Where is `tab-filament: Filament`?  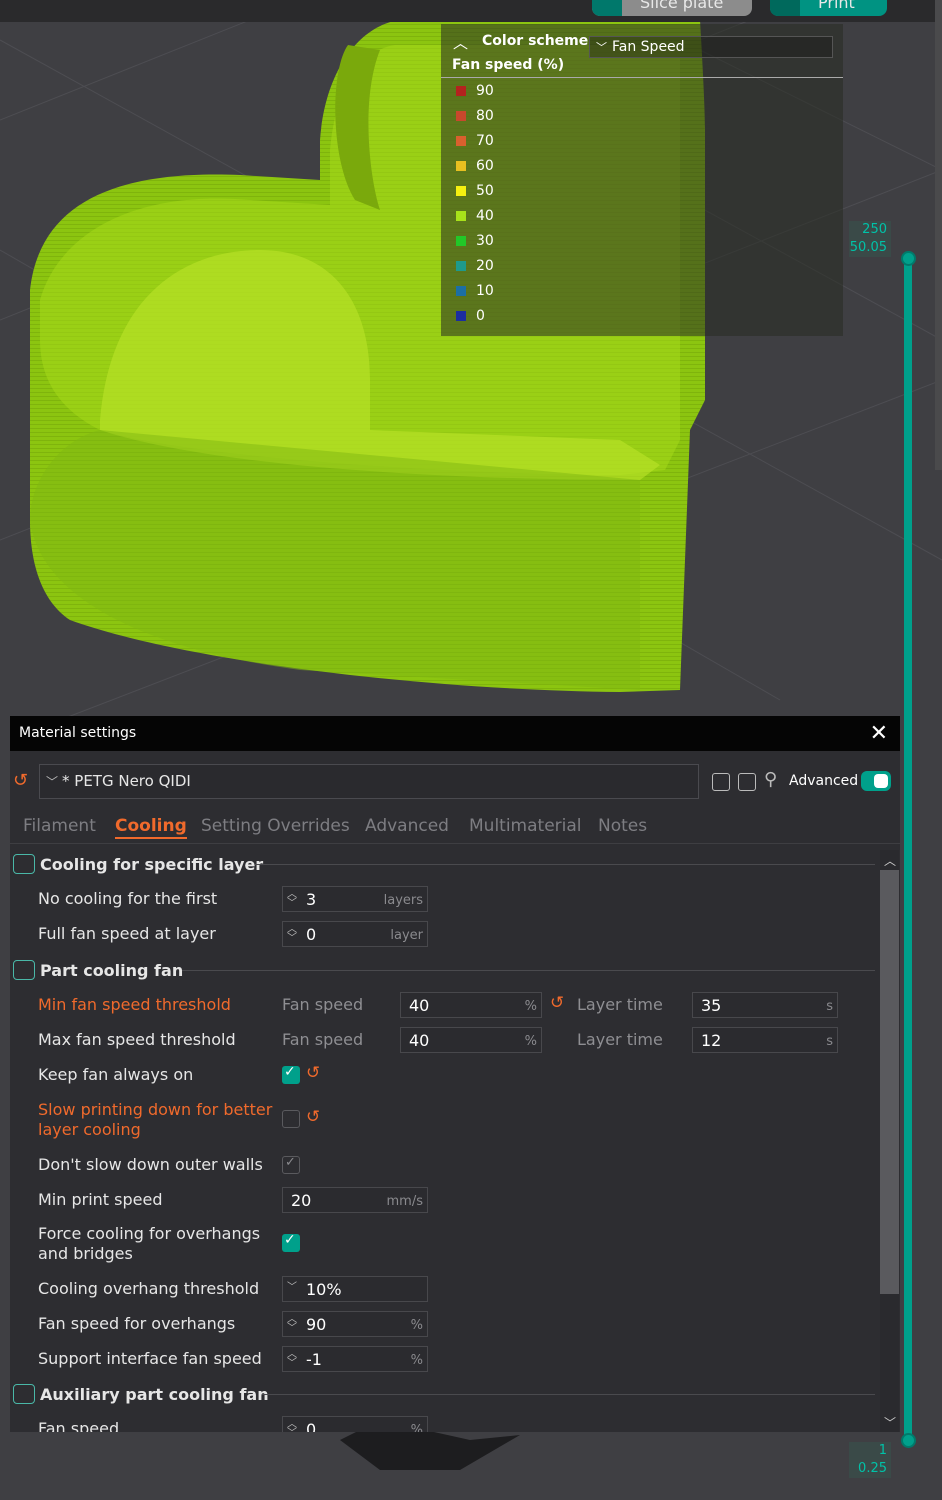 tab-filament: Filament is located at coordinates (59, 826).